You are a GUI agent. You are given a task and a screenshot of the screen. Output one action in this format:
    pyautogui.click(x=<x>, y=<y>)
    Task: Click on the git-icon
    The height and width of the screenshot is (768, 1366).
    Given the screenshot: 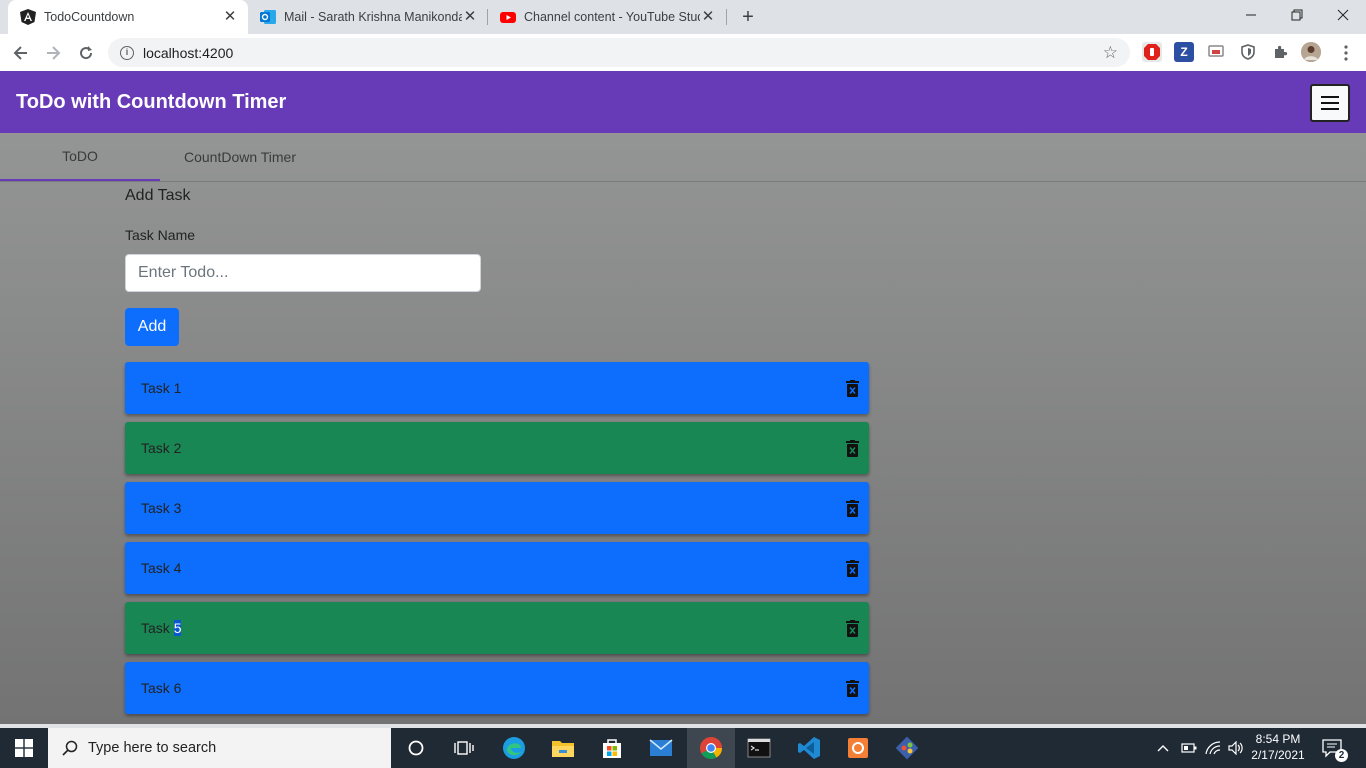 What is the action you would take?
    pyautogui.click(x=907, y=748)
    